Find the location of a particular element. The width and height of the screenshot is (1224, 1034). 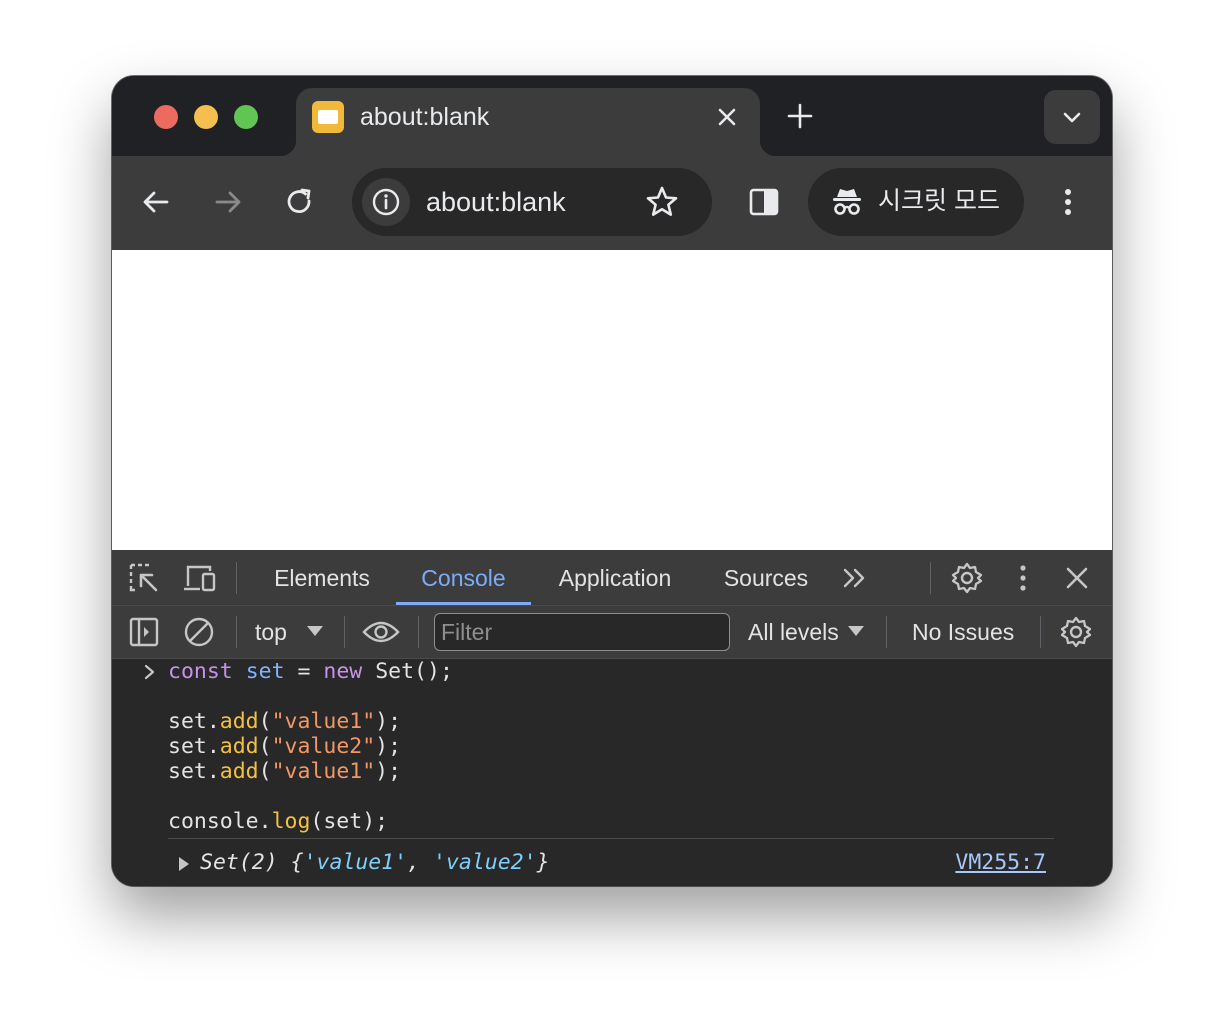

eye-icon is located at coordinates (381, 632).